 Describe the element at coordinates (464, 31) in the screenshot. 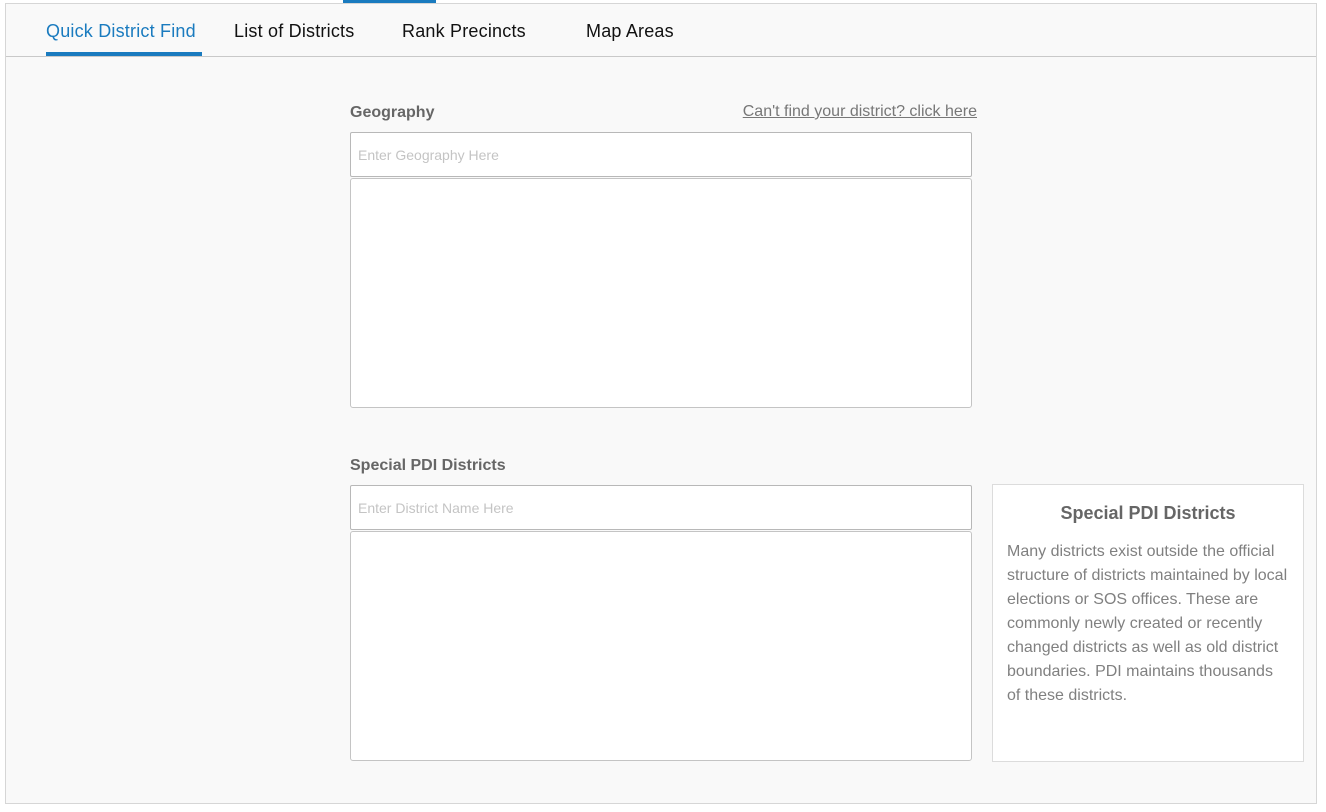

I see `tab-rank-precincts: Rank Precincts` at that location.